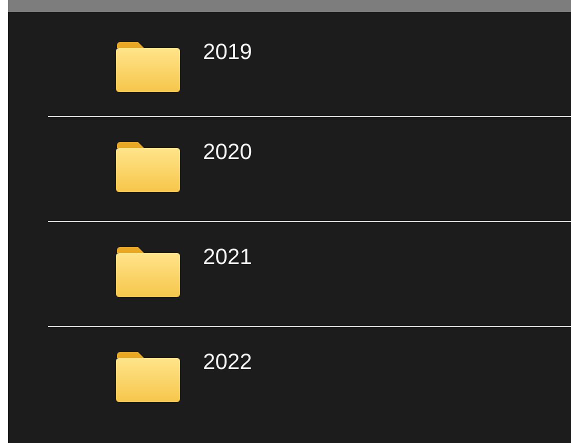  I want to click on folder-name: 2022, so click(227, 362).